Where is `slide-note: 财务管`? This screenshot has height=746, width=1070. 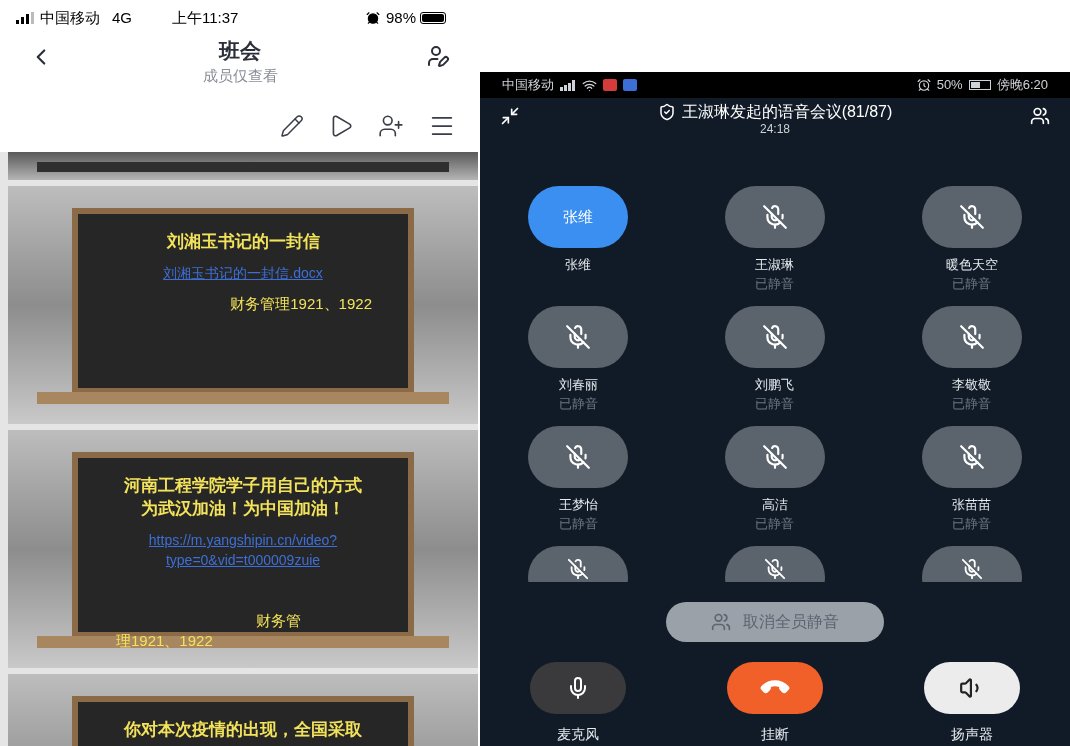
slide-note: 财务管 is located at coordinates (278, 621).